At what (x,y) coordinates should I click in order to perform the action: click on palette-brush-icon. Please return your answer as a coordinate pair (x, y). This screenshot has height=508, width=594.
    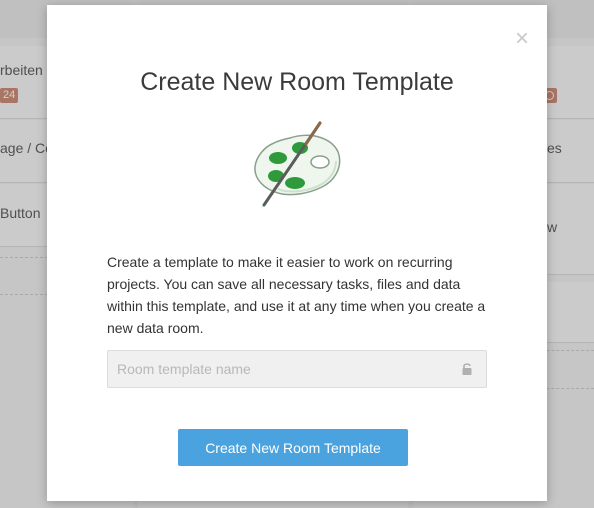
    Looking at the image, I should click on (297, 164).